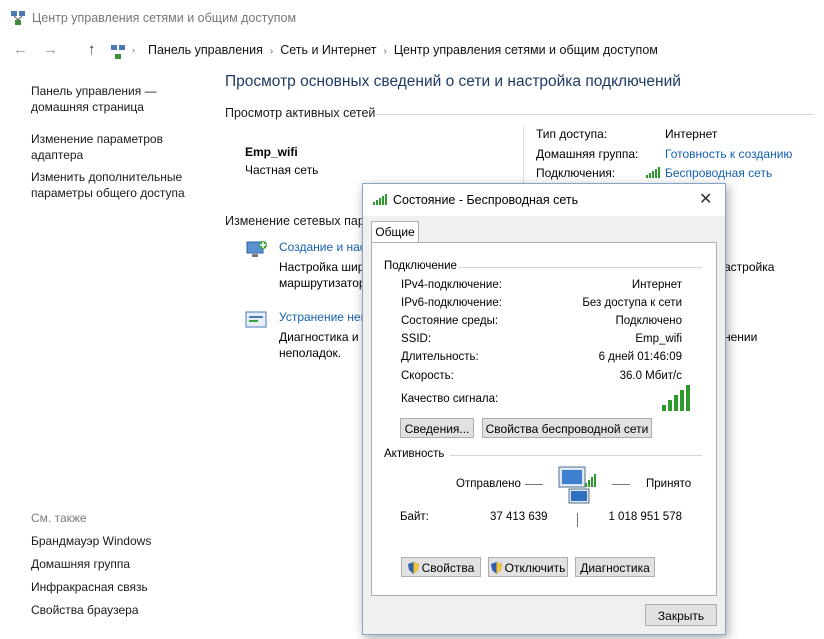 The image size is (824, 639). Describe the element at coordinates (519, 517) in the screenshot. I see `bytes-sent-value: 37 413 639` at that location.